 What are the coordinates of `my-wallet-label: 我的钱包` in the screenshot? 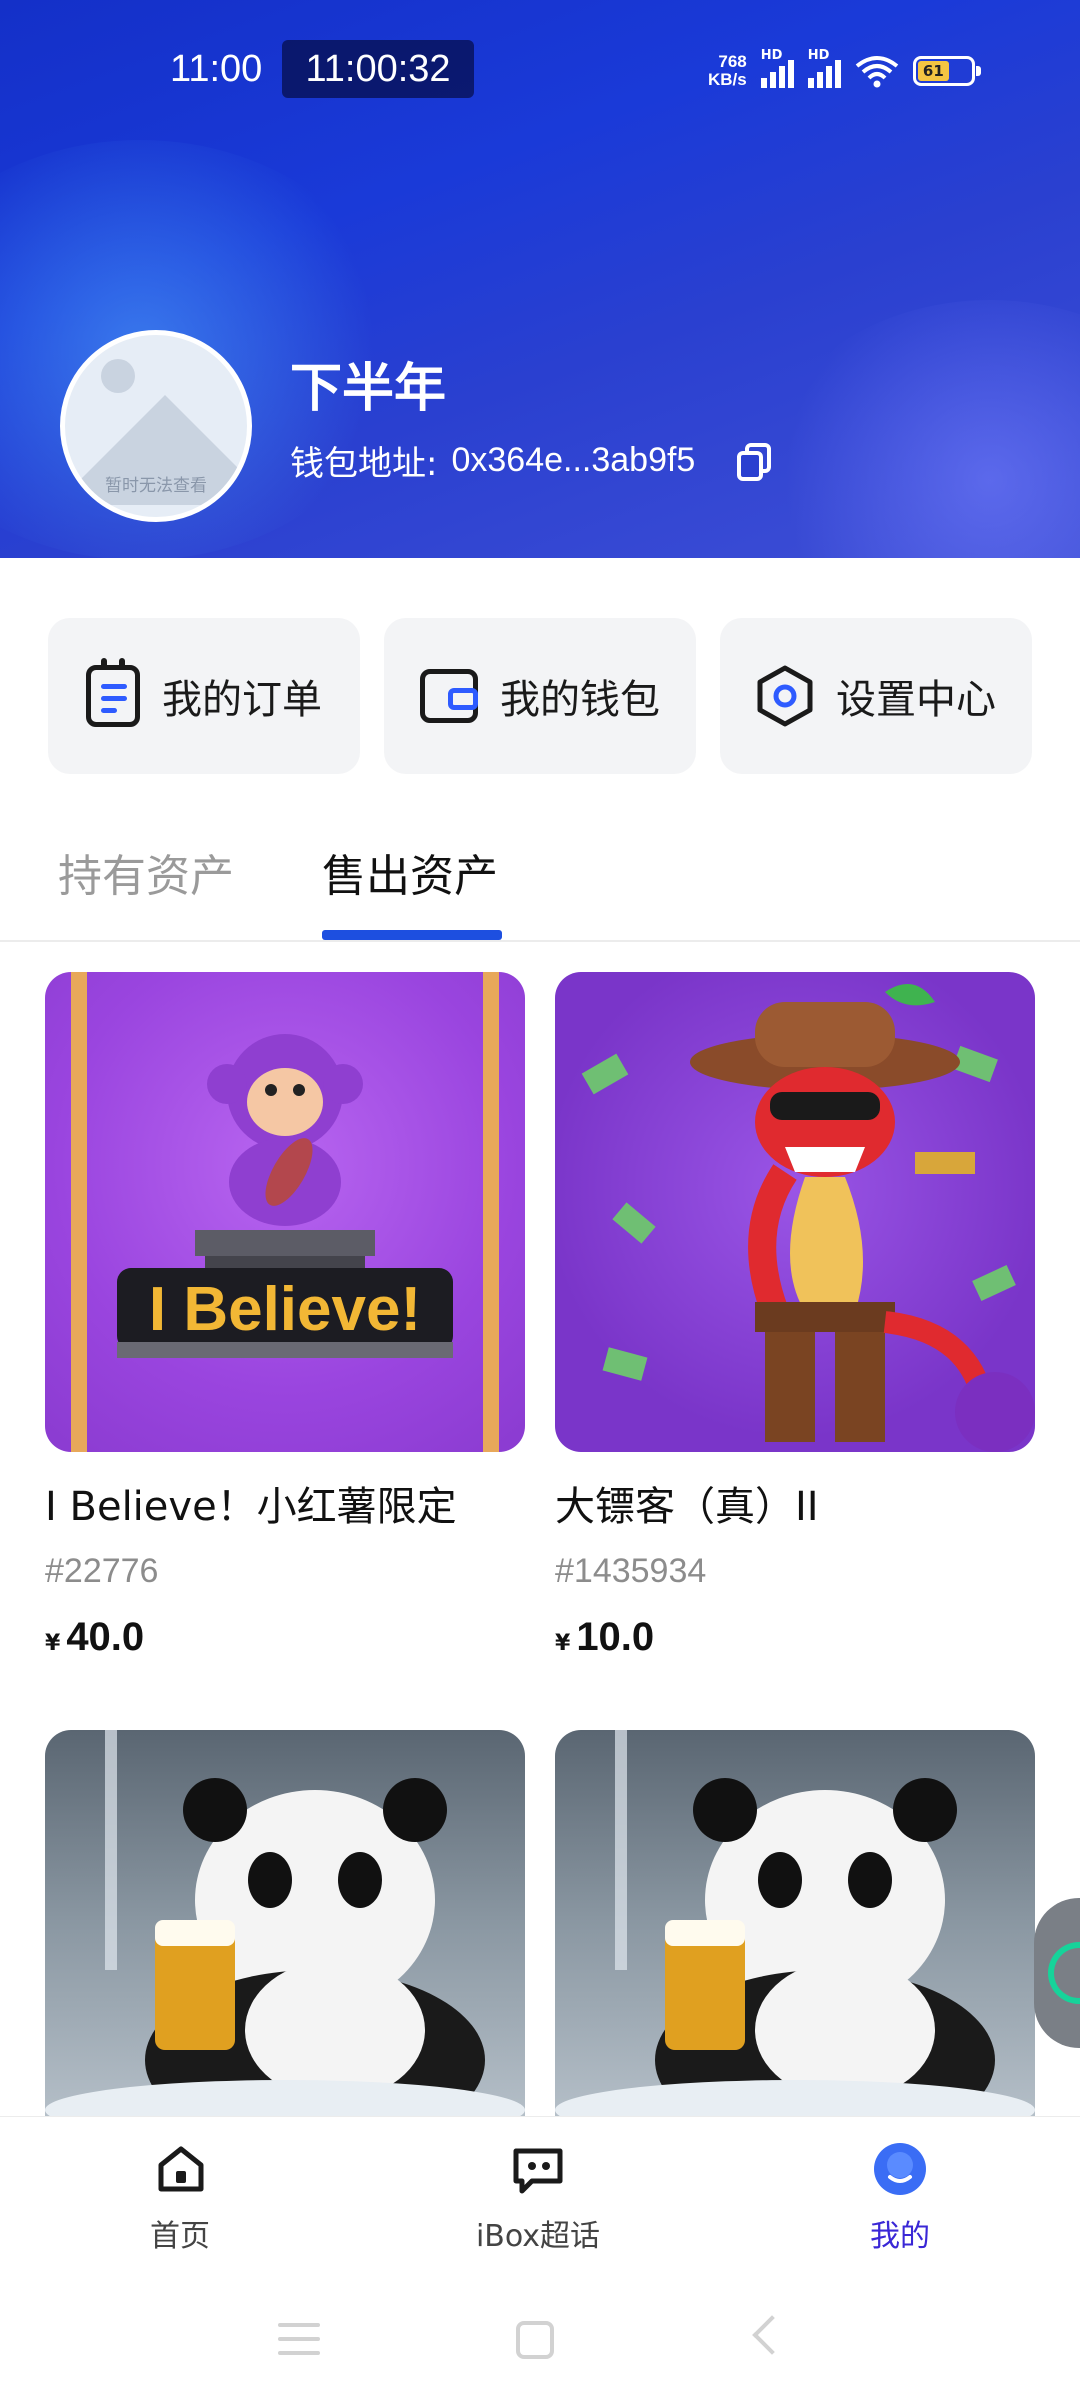 It's located at (580, 700).